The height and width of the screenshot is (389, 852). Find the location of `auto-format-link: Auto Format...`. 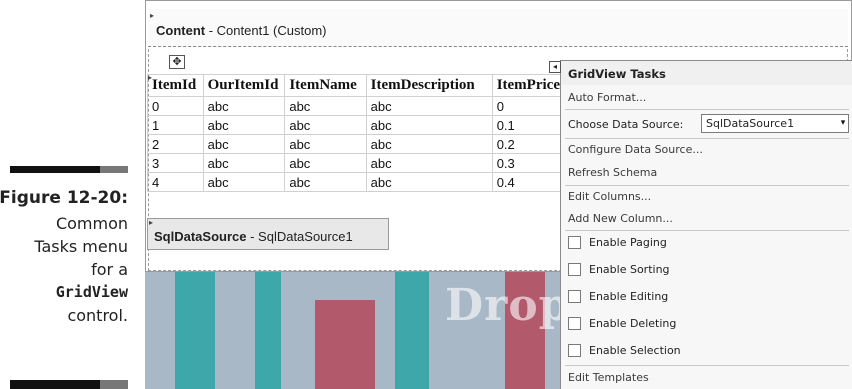

auto-format-link: Auto Format... is located at coordinates (706, 97).